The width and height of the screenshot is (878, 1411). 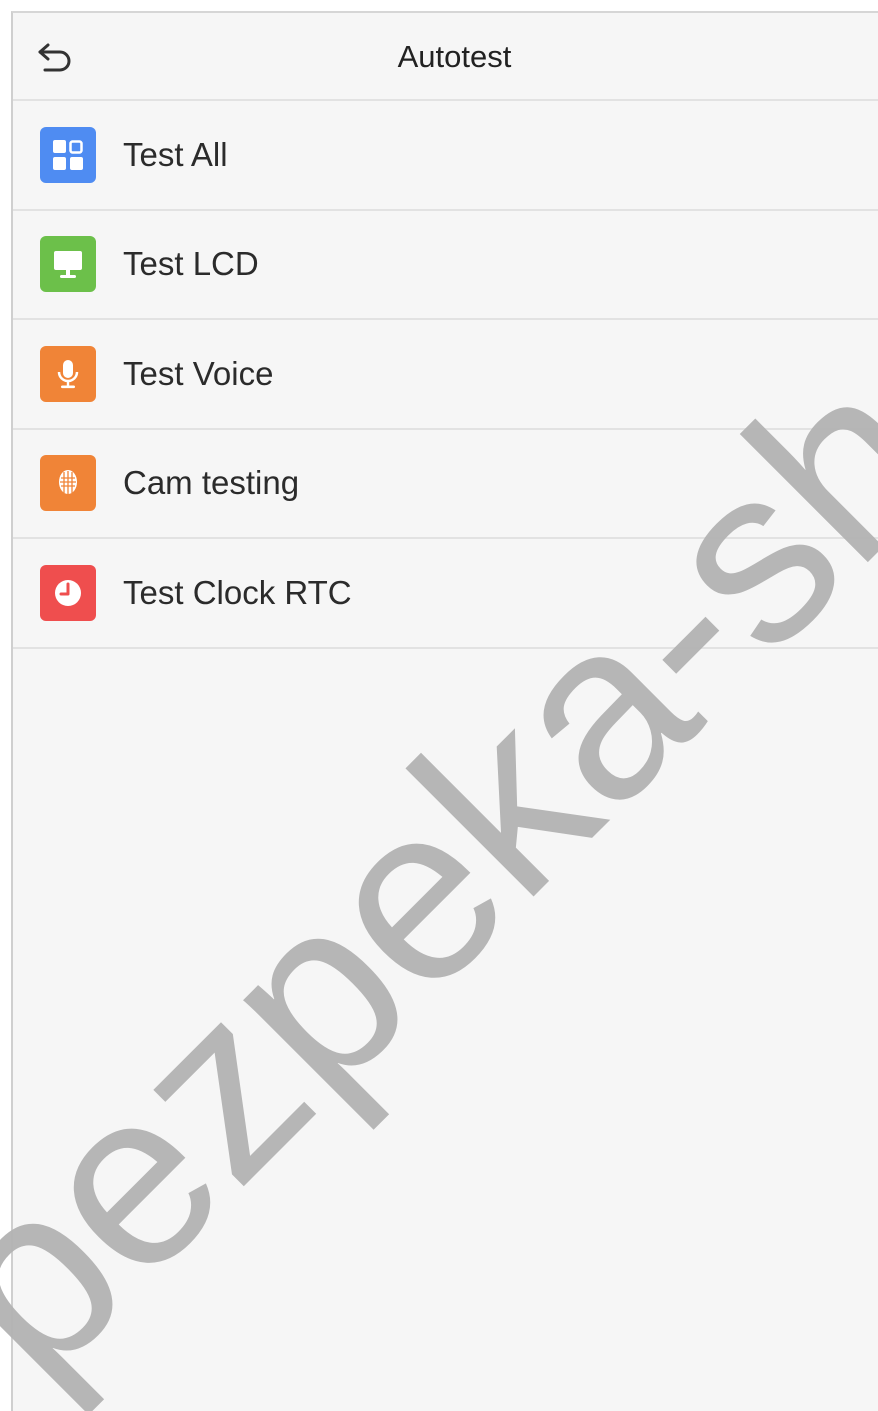 What do you see at coordinates (445, 375) in the screenshot?
I see `menu-item-test-voice: Test Voice` at bounding box center [445, 375].